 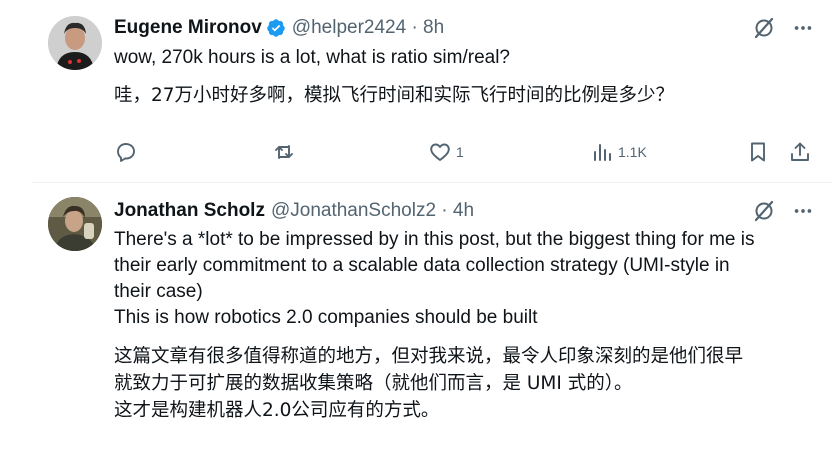 I want to click on views-button: 1.1K, so click(x=618, y=152).